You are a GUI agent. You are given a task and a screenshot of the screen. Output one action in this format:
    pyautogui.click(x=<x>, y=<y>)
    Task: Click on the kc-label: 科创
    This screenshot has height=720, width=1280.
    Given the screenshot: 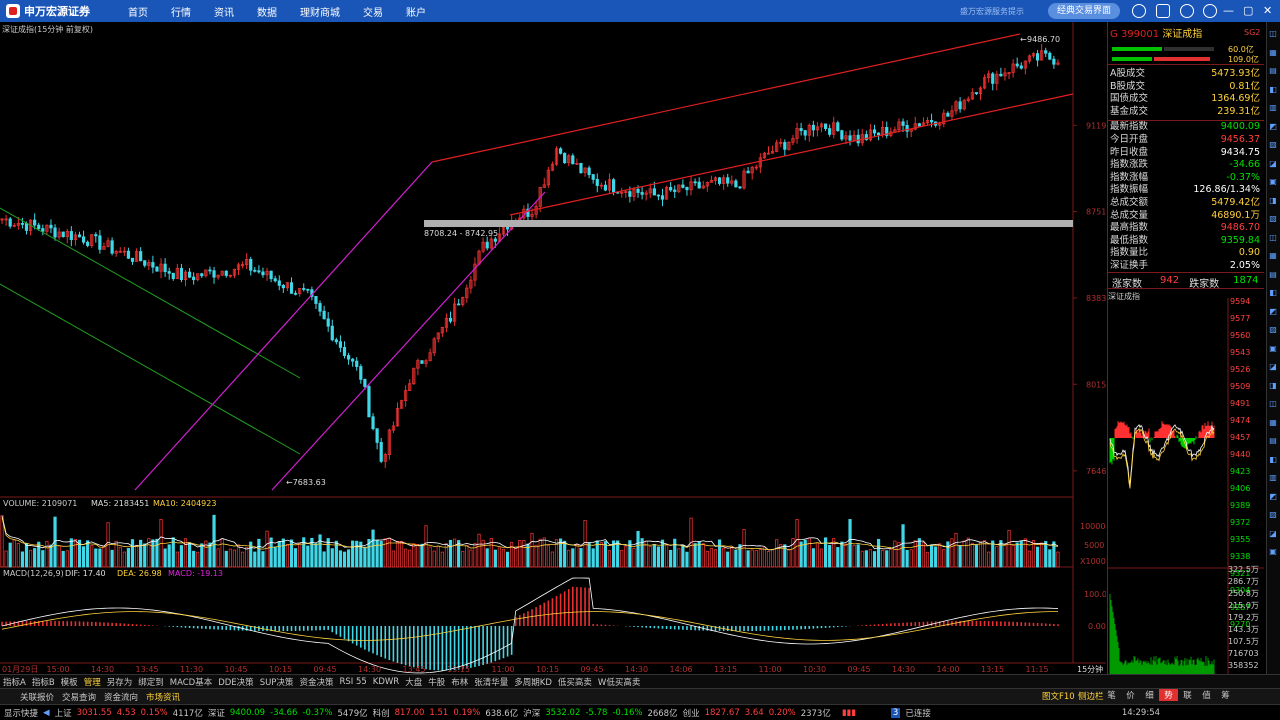 What is the action you would take?
    pyautogui.click(x=381, y=713)
    